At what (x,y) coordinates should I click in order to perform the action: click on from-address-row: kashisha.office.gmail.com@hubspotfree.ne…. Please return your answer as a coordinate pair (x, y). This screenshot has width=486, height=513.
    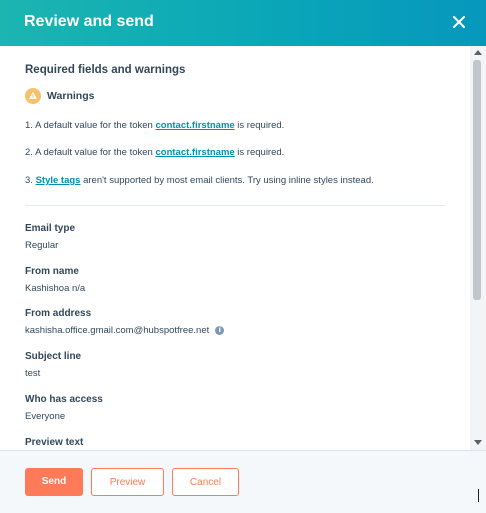
    Looking at the image, I should click on (125, 330).